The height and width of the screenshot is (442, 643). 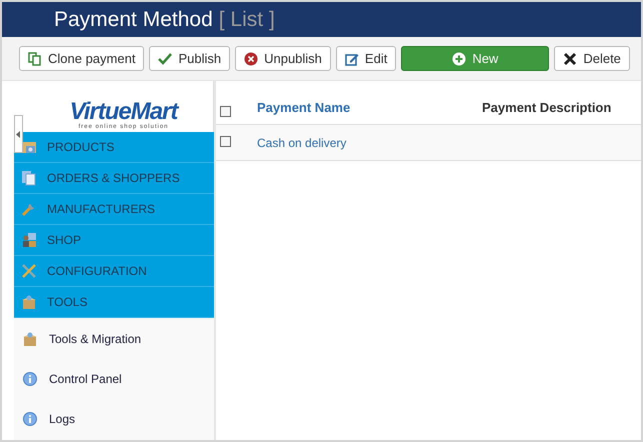 I want to click on unpublish-button: Unpublish, so click(x=283, y=58).